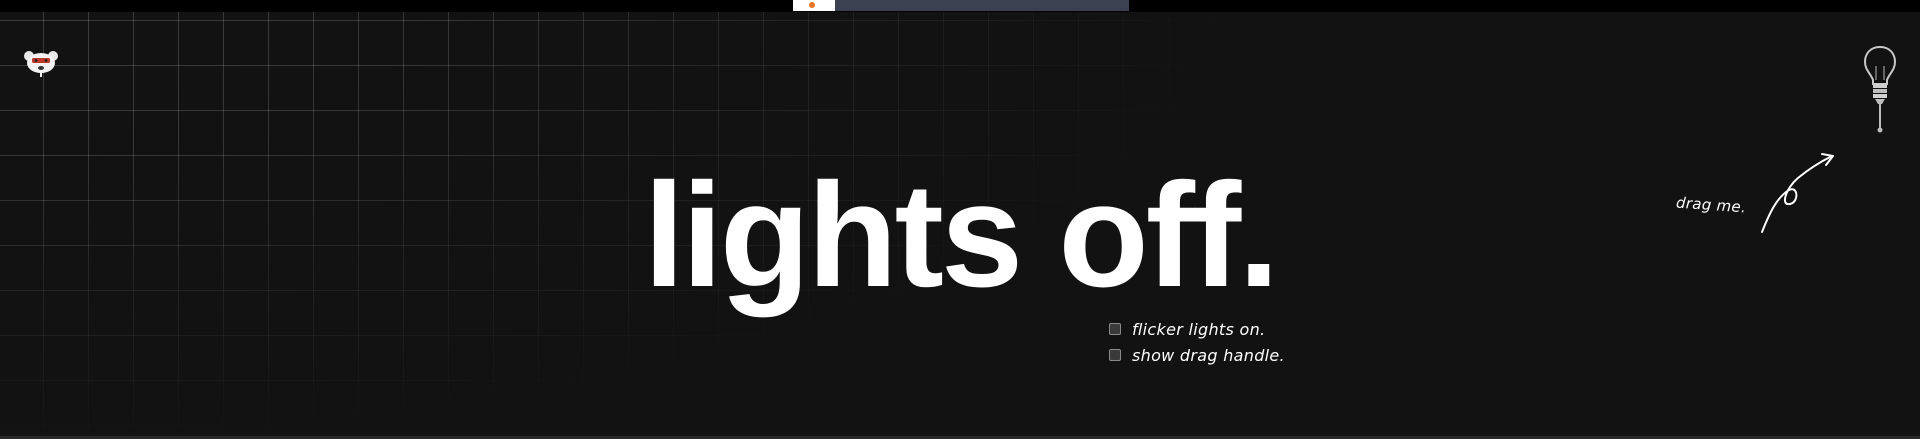 Image resolution: width=1920 pixels, height=439 pixels. What do you see at coordinates (1797, 193) in the screenshot?
I see `curly-arrow-icon` at bounding box center [1797, 193].